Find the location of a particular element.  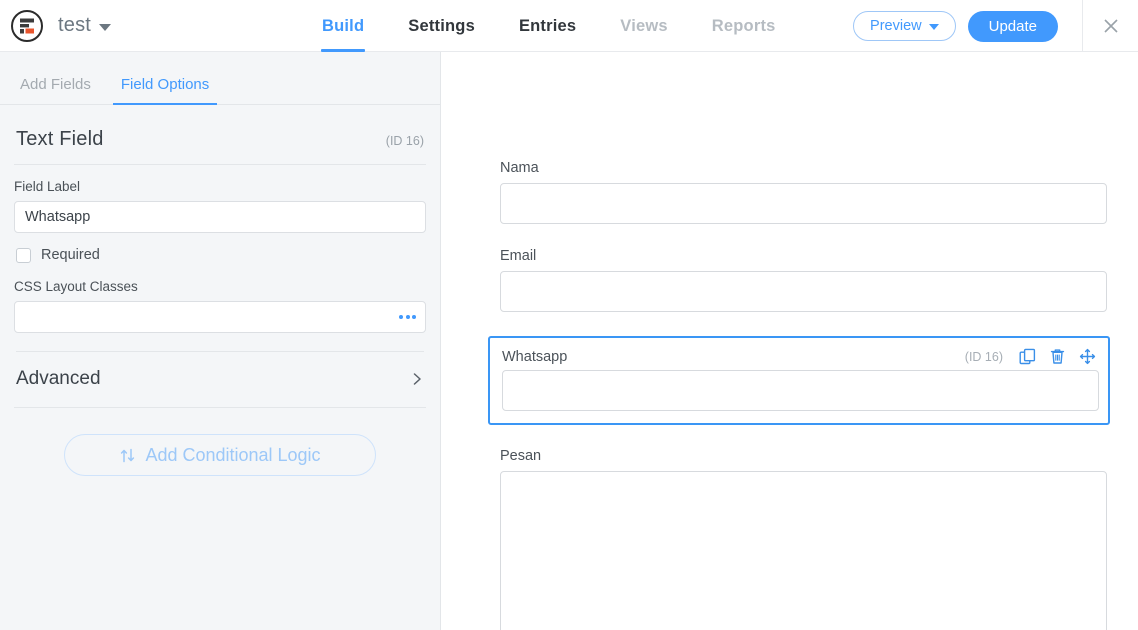

advanced-label: Advanced is located at coordinates (58, 378).